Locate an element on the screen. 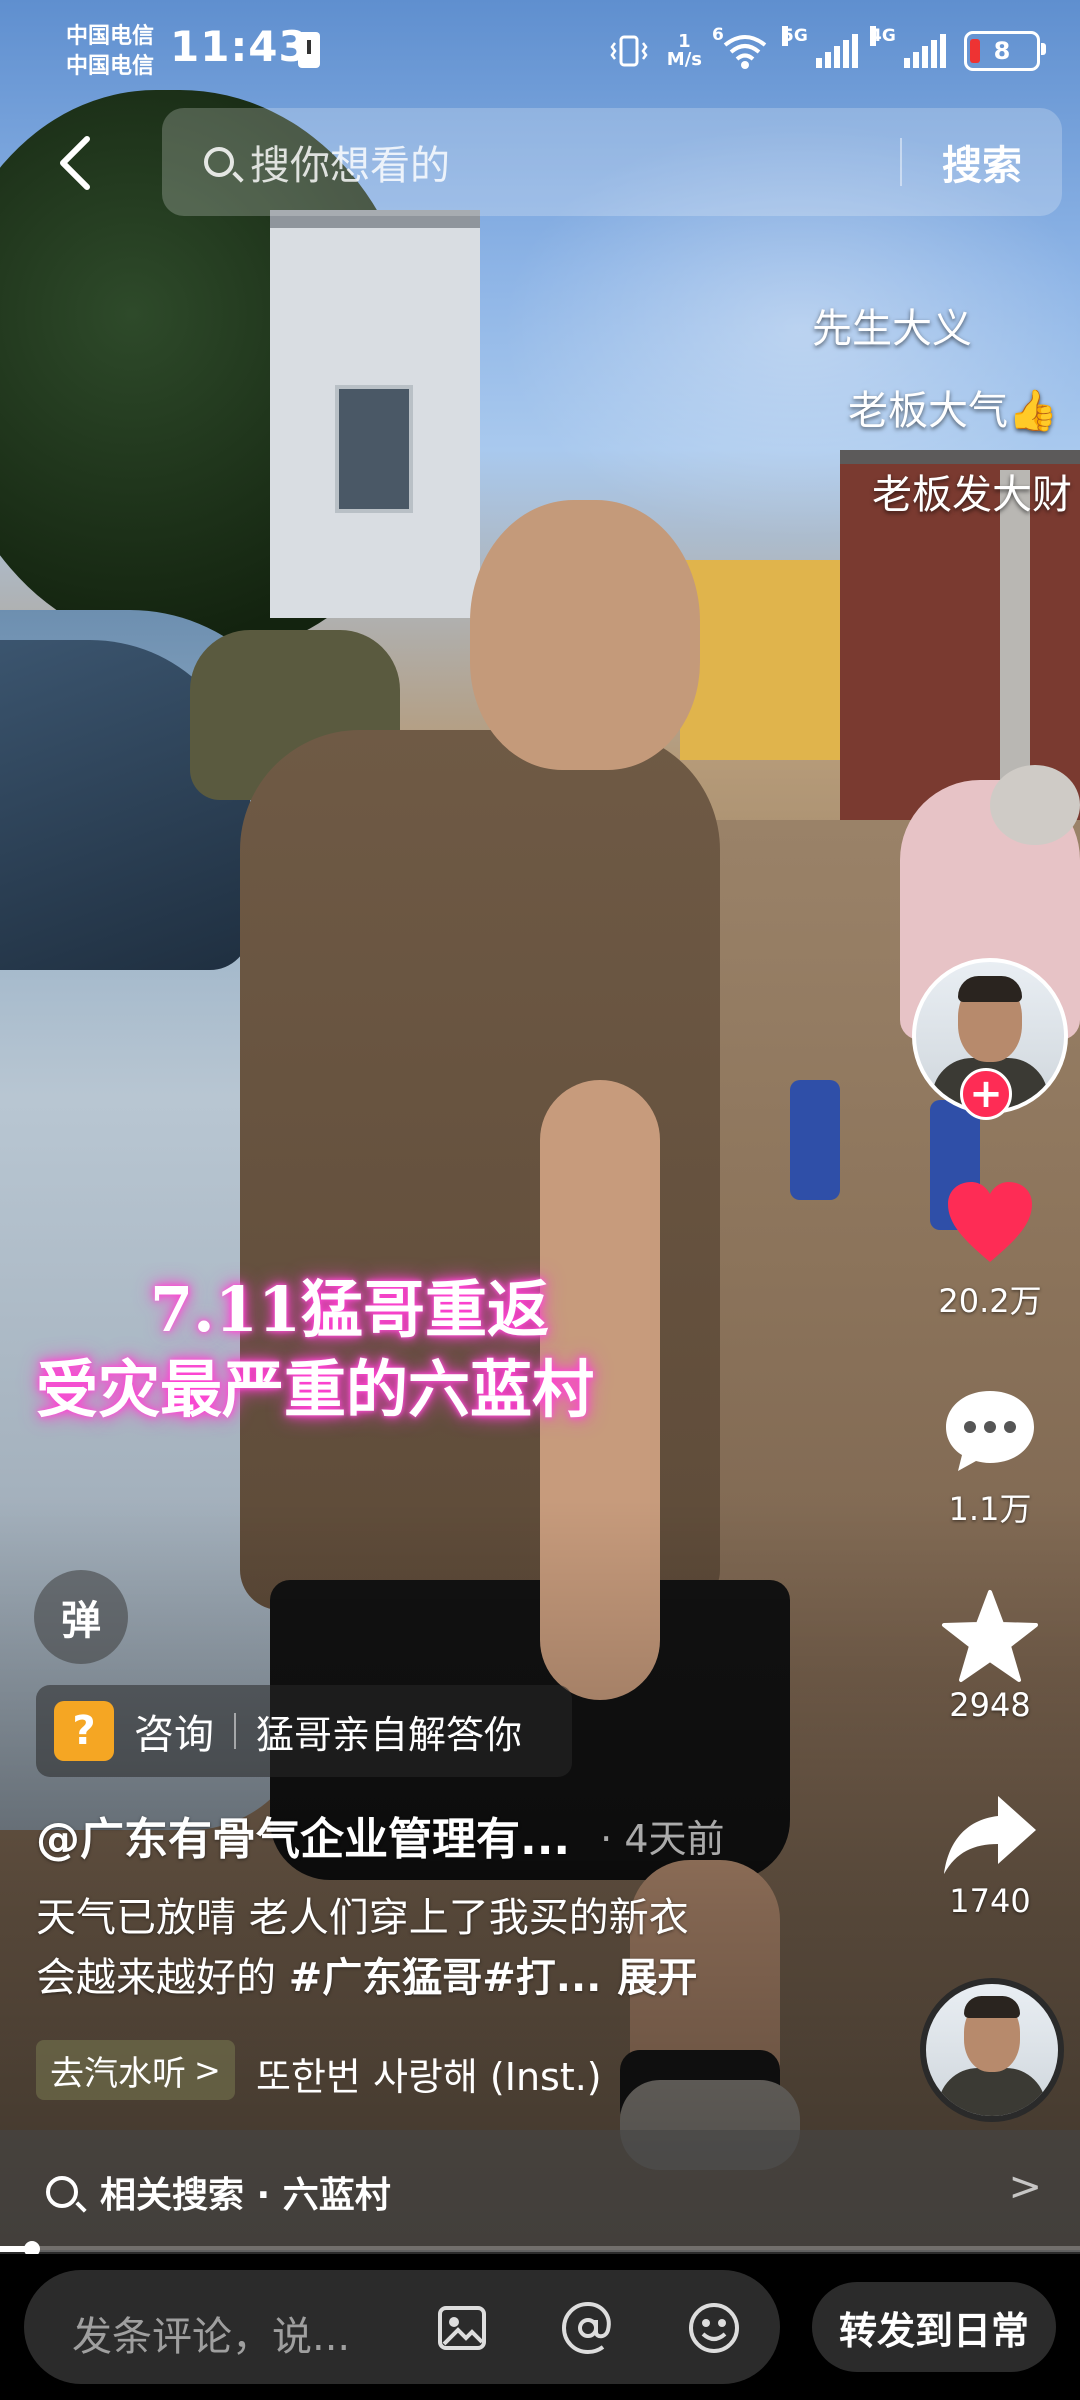 The image size is (1080, 2400). status-time: 11:43 is located at coordinates (239, 46).